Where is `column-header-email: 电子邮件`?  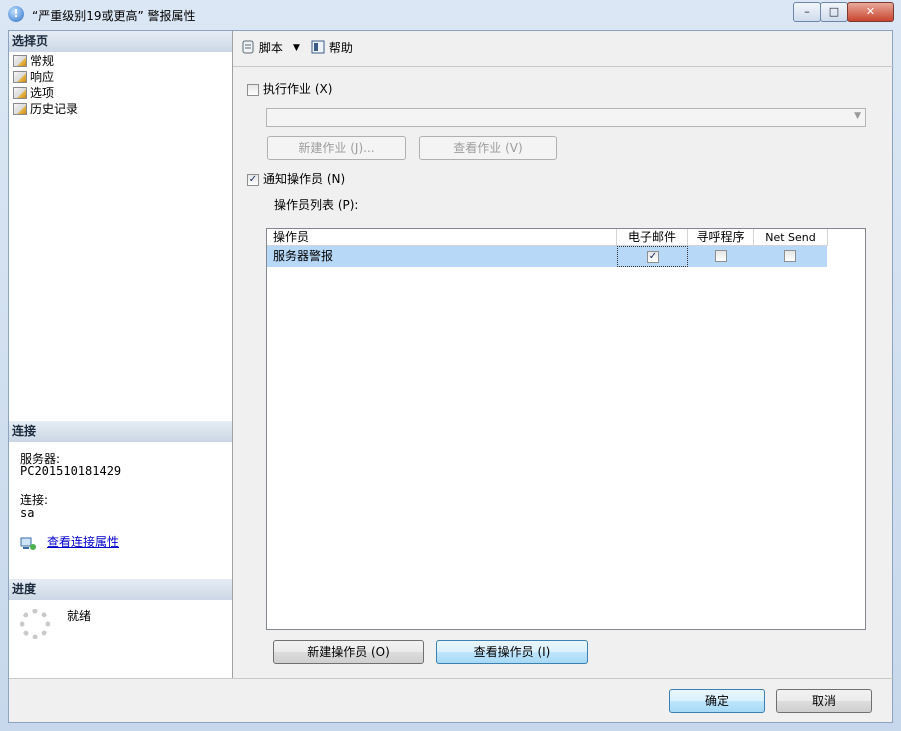 column-header-email: 电子邮件 is located at coordinates (652, 237).